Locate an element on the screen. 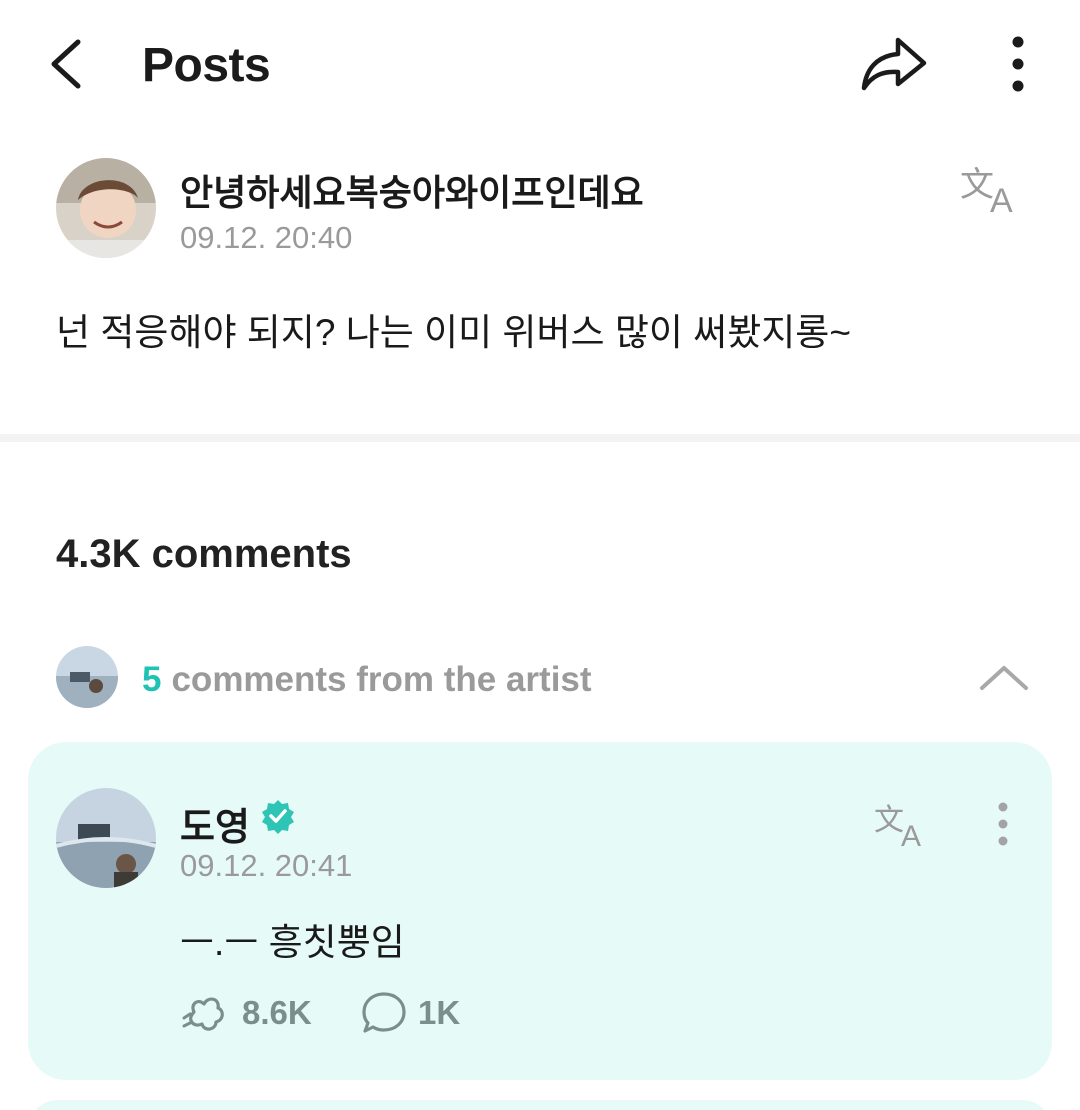 The height and width of the screenshot is (1110, 1080). commenter-avatar is located at coordinates (106, 838).